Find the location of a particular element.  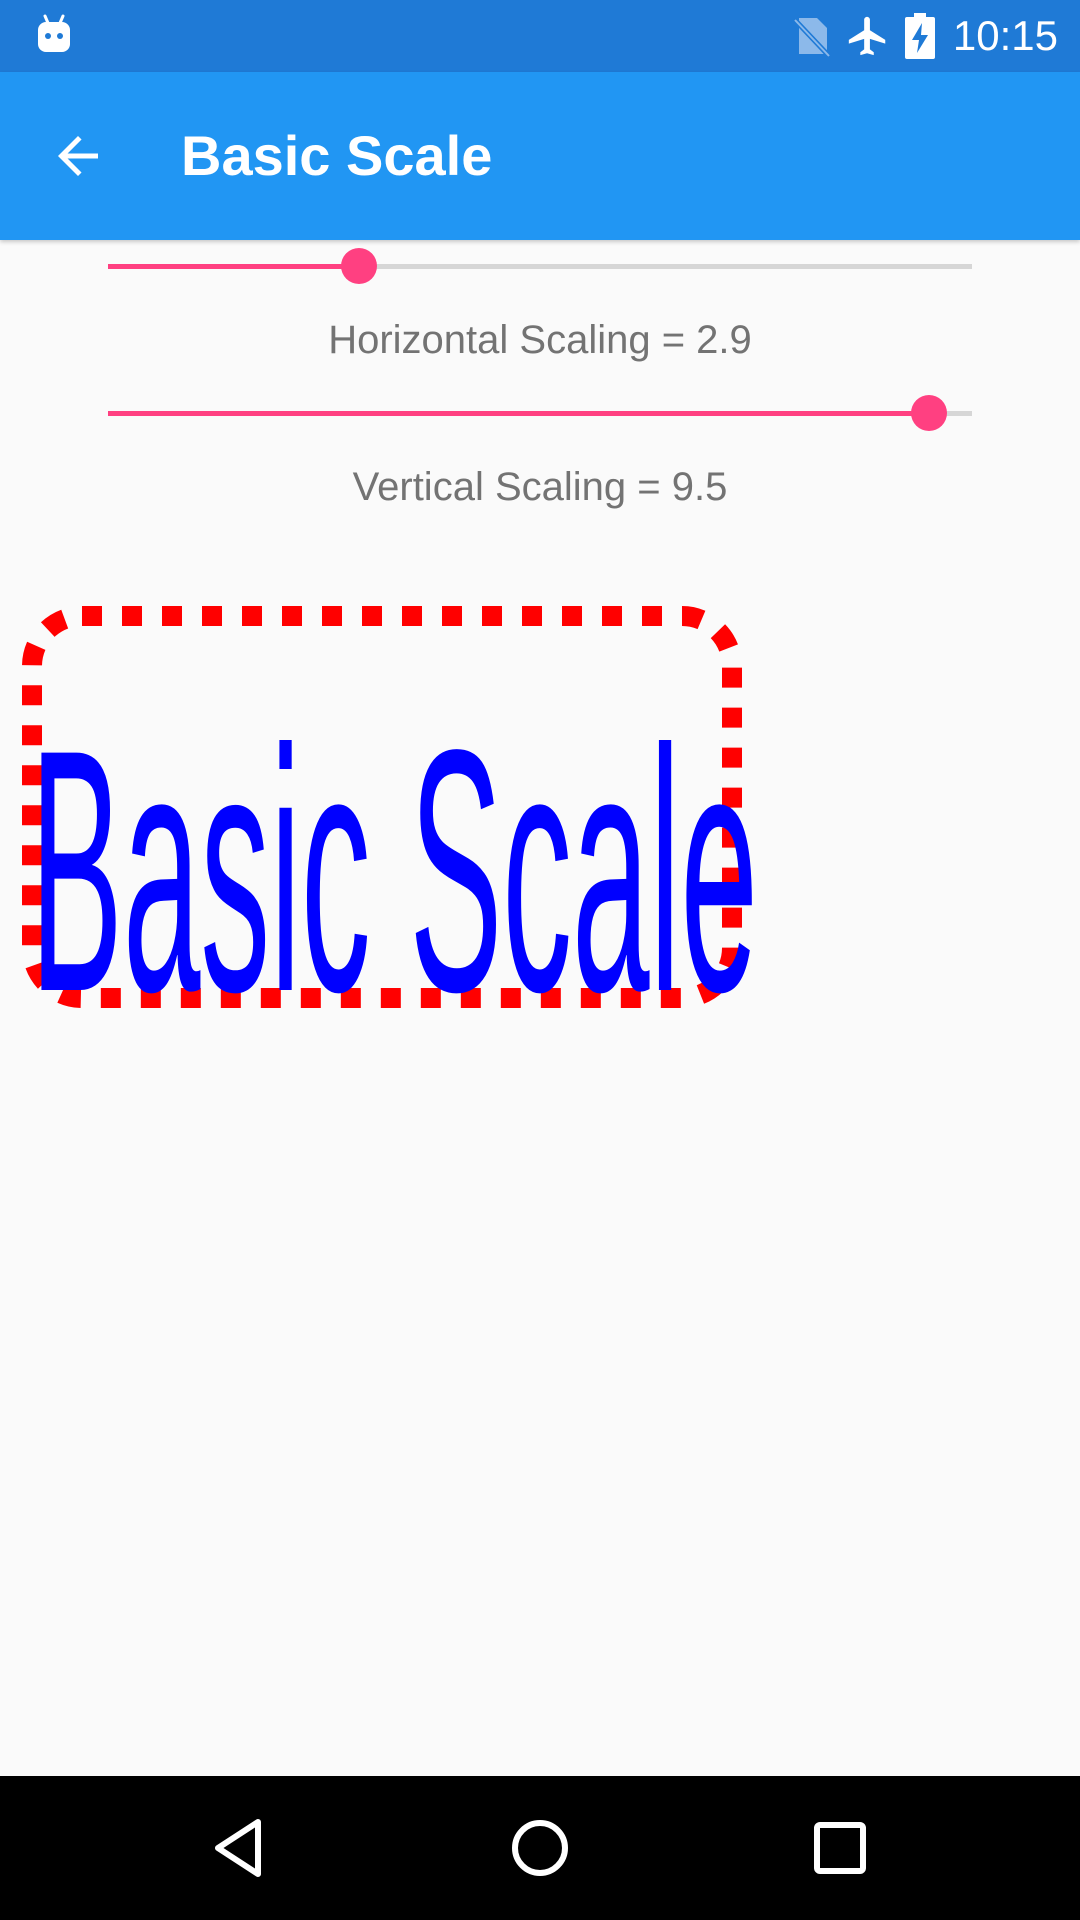

arrow-back-icon is located at coordinates (78, 156).